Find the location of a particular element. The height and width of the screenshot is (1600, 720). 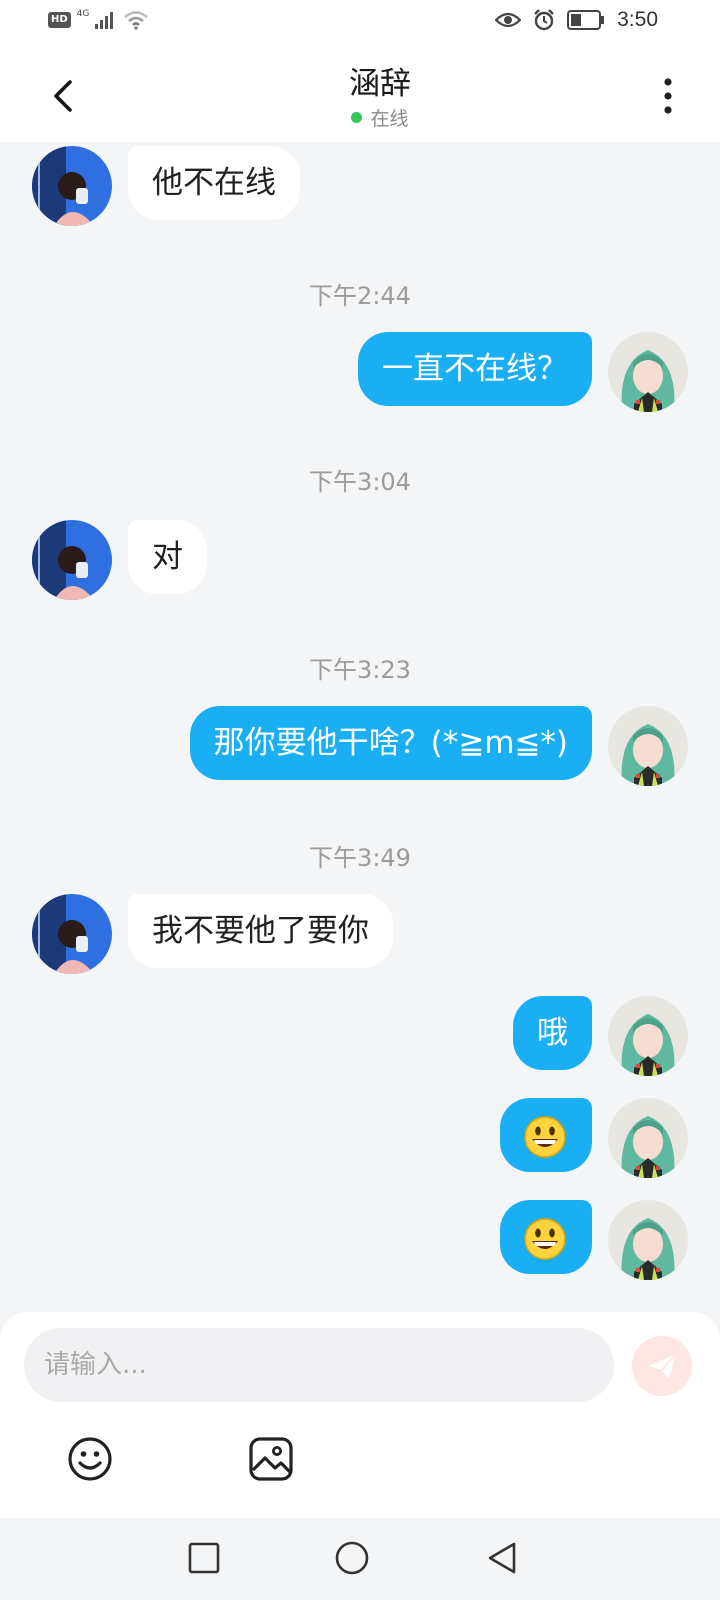

message-bubble-incoming: 对 is located at coordinates (167, 557).